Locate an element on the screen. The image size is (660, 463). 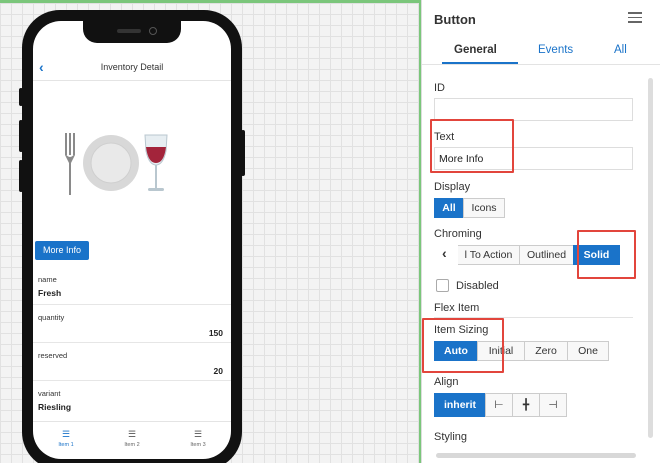
item-sizing-zero-option: Zero is located at coordinates (546, 351).